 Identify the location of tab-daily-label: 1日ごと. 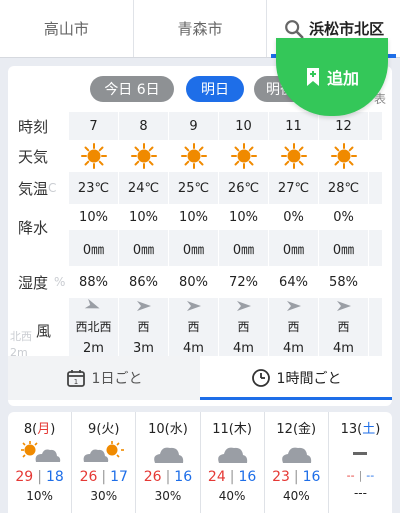
(117, 379).